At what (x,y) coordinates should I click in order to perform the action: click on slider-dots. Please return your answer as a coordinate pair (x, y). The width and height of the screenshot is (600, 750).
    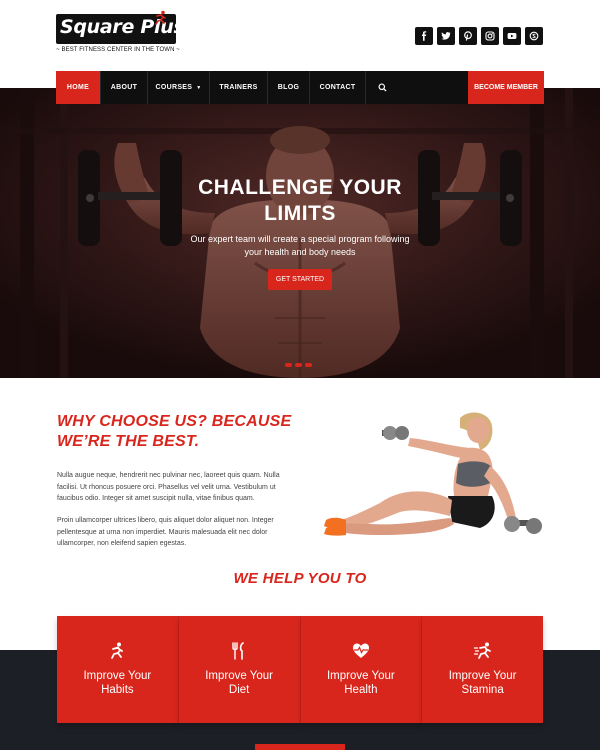
    Looking at the image, I should click on (298, 365).